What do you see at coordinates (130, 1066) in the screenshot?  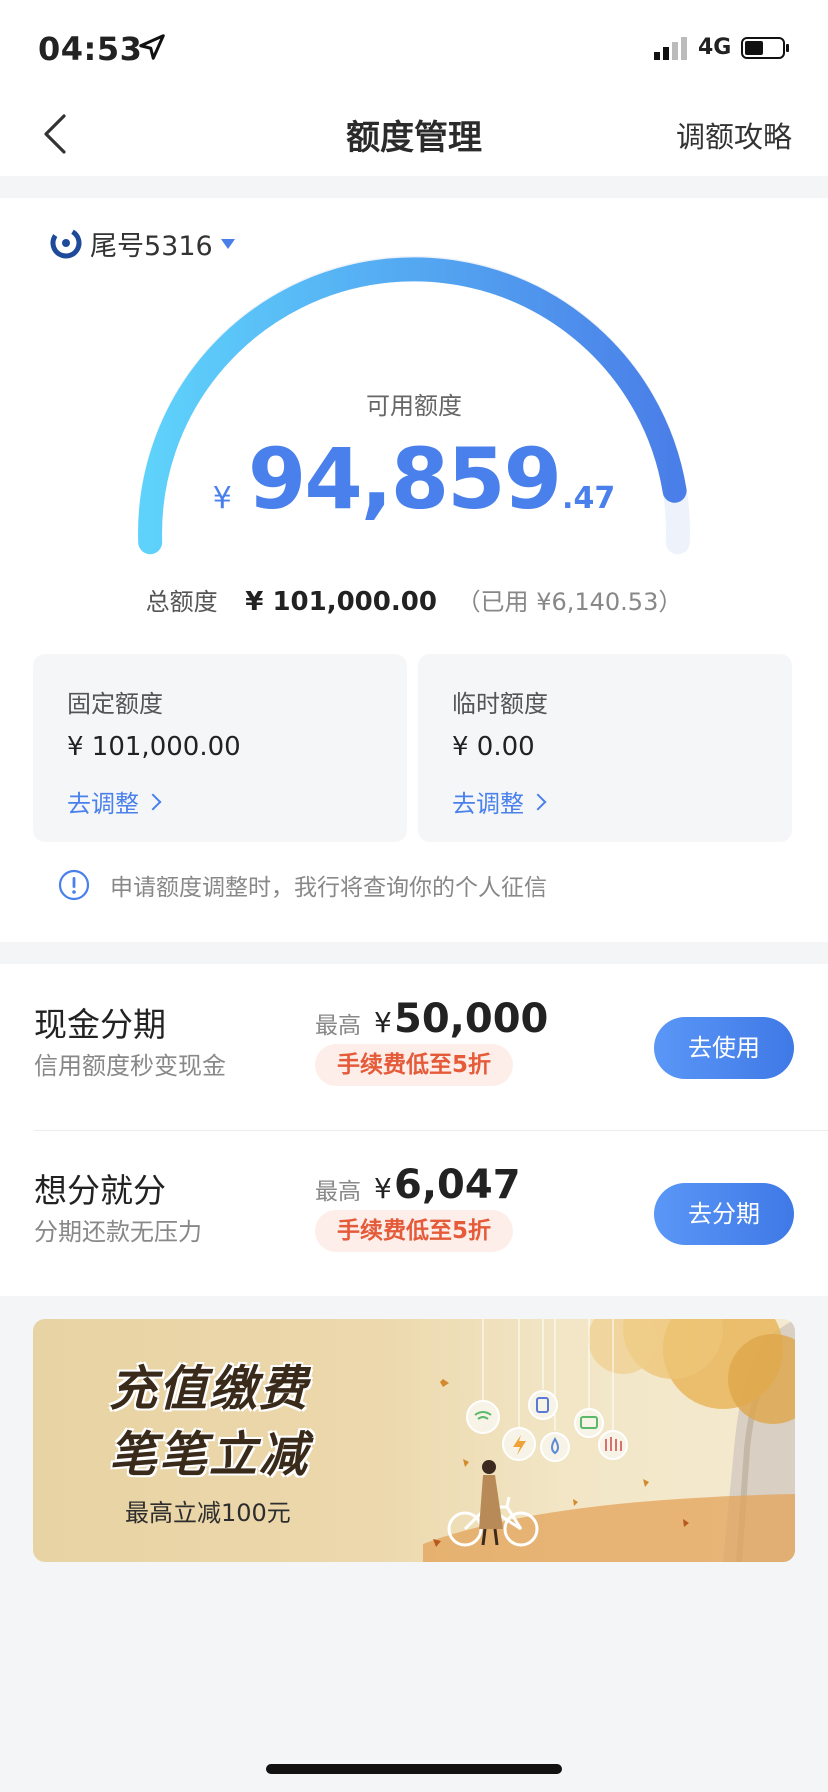 I see `cash-installment-subtitle: 信用额度秒变现金` at bounding box center [130, 1066].